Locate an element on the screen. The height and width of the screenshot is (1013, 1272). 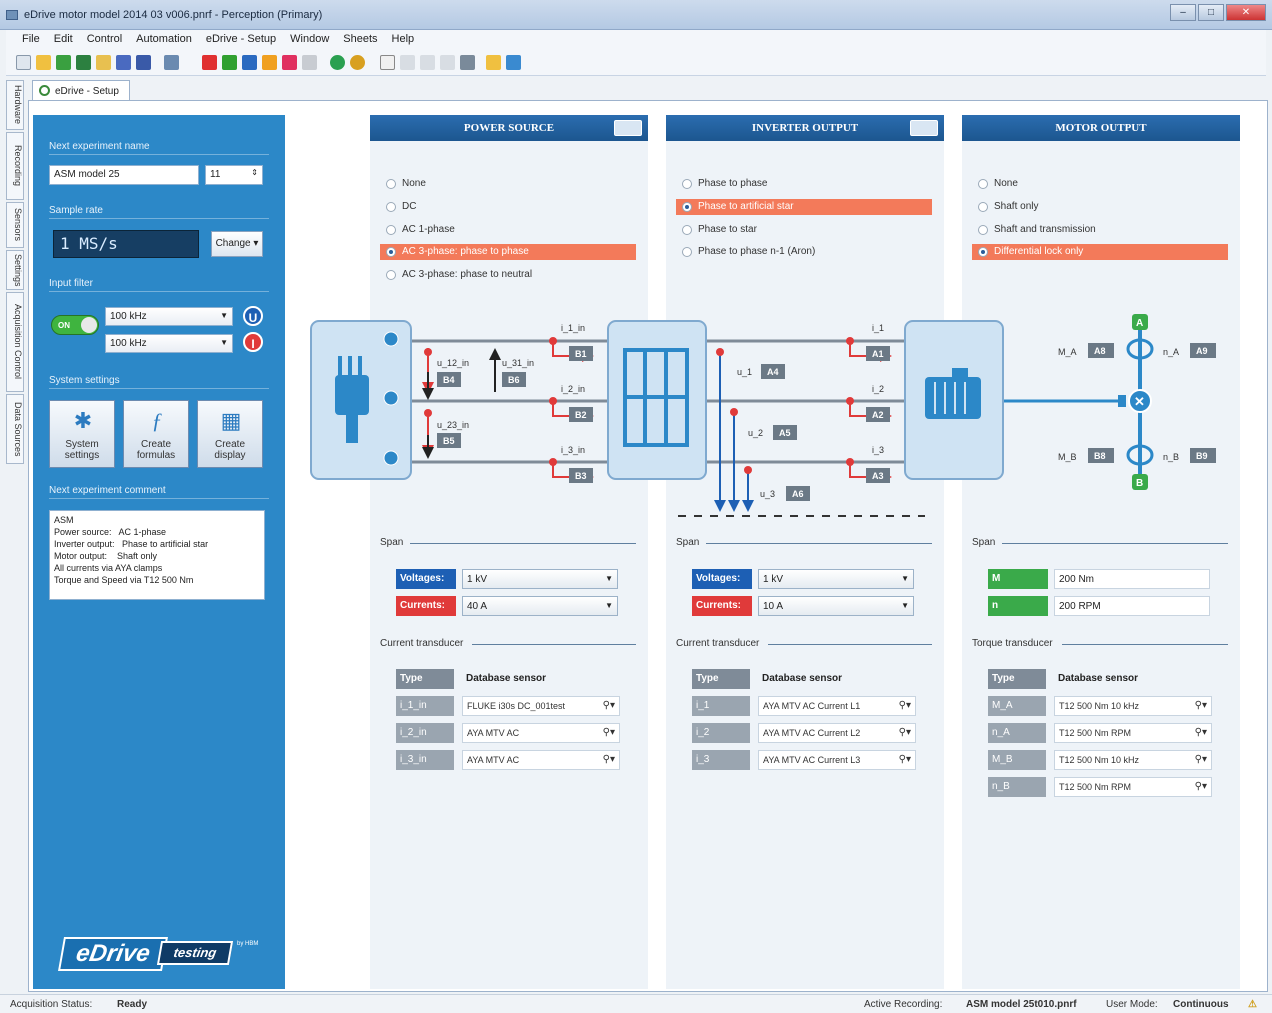
badge-b5: B5 is located at coordinates (449, 441).